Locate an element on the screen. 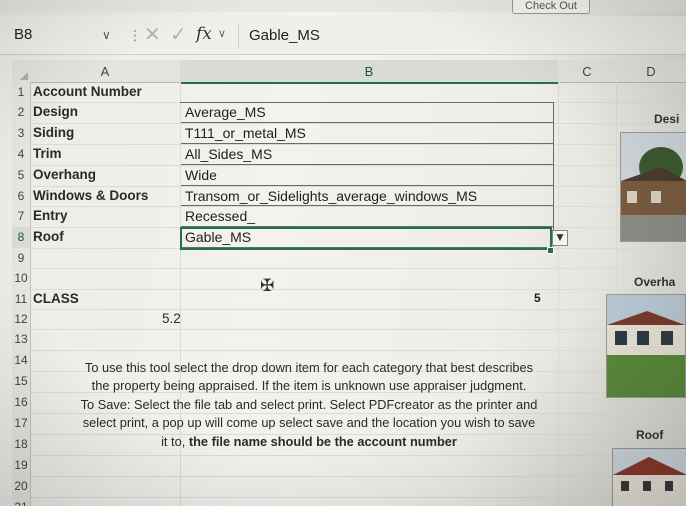 The height and width of the screenshot is (506, 686). cell-a5: Overhang is located at coordinates (64, 174).